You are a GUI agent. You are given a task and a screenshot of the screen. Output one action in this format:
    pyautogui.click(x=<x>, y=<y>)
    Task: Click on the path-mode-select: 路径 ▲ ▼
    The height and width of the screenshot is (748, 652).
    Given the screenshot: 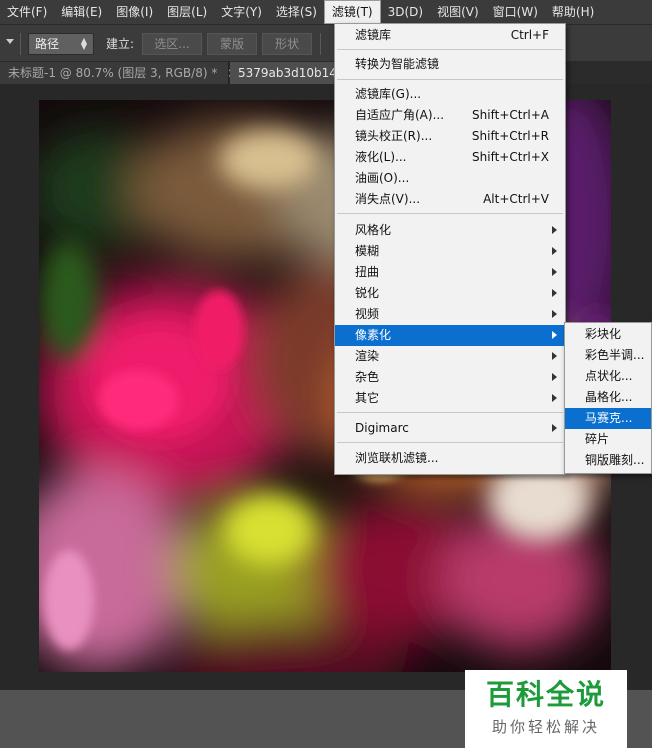 What is the action you would take?
    pyautogui.click(x=61, y=44)
    